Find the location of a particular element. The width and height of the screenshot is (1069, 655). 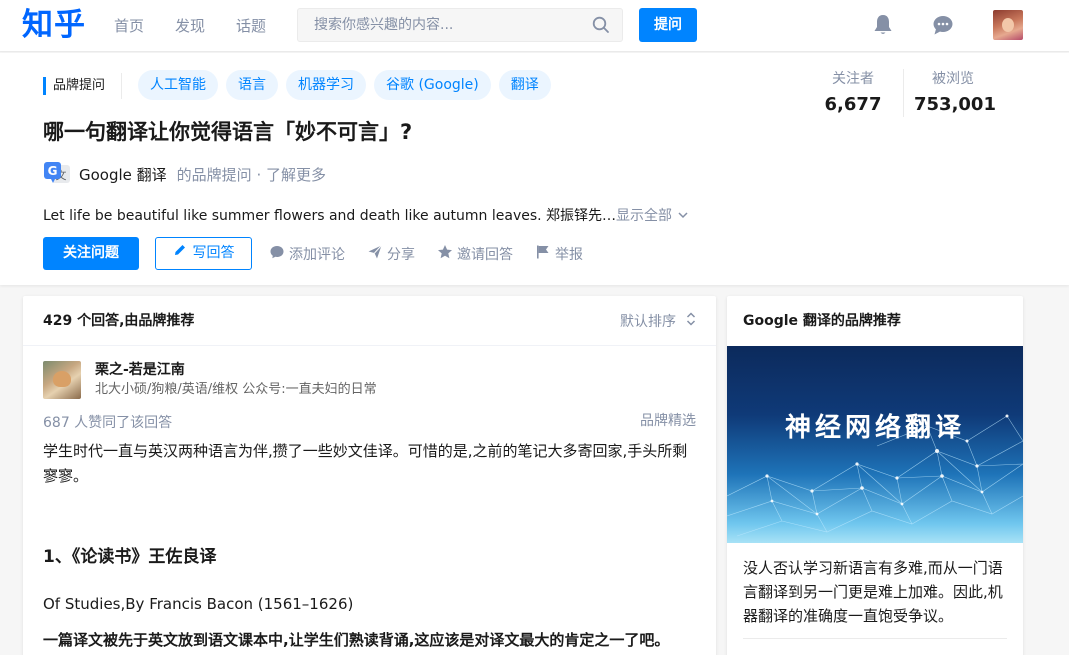

sort-label: 默认排序 is located at coordinates (648, 322).